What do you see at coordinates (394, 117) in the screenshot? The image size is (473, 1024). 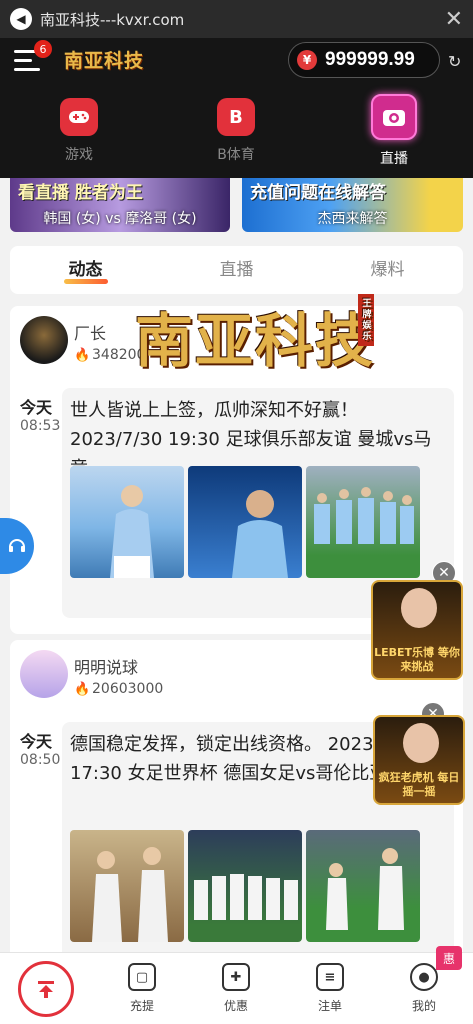 I see `camera-icon` at bounding box center [394, 117].